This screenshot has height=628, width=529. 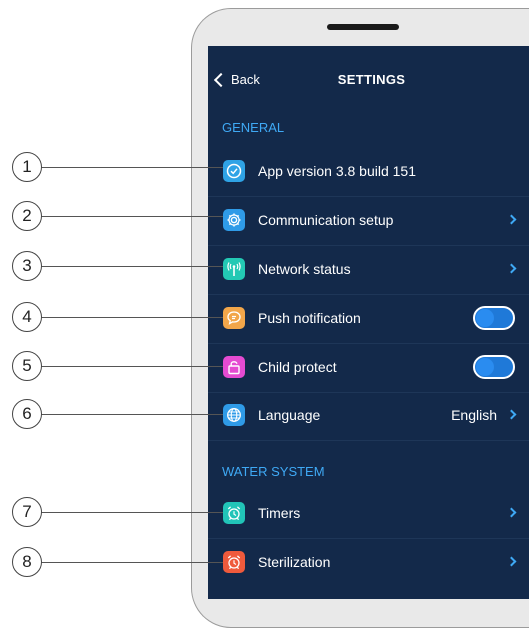 I want to click on push-notification-toggle, so click(x=494, y=318).